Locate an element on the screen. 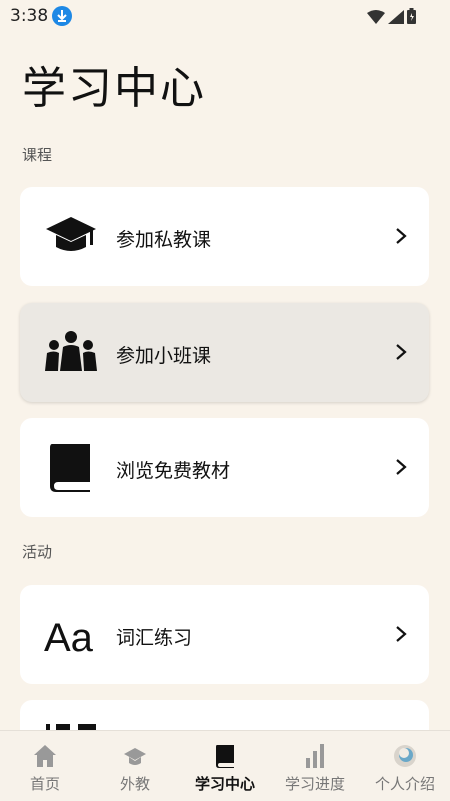 The image size is (450, 801). nav-home-label: 首页 is located at coordinates (44, 784).